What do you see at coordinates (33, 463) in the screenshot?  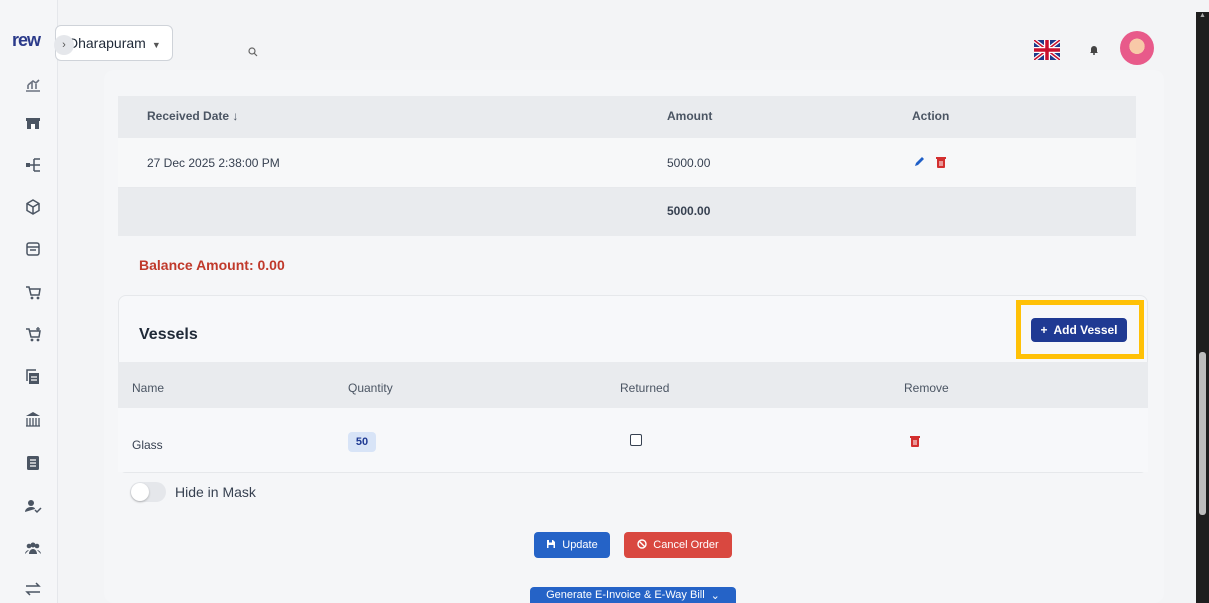 I see `list-icon` at bounding box center [33, 463].